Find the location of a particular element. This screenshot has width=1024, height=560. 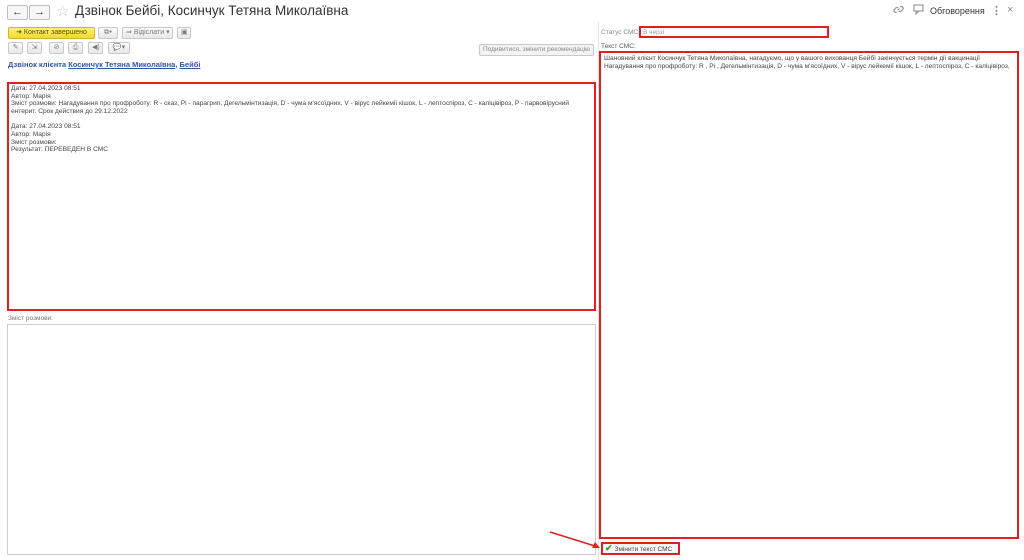

annotation-arrow is located at coordinates (574, 539).